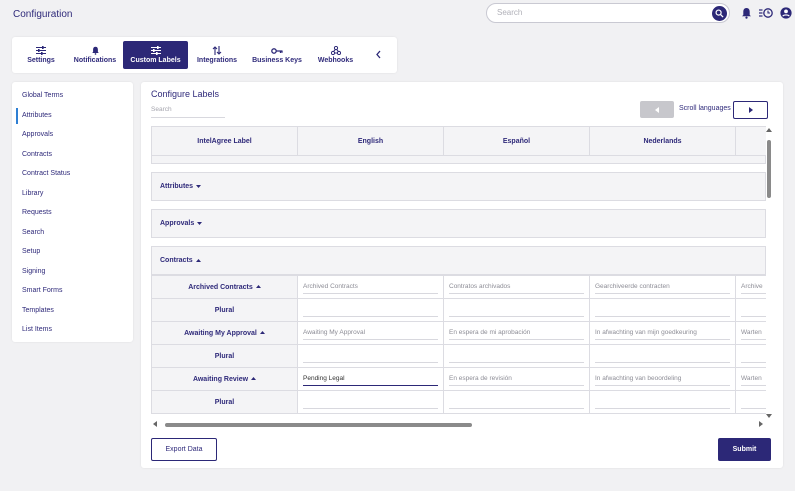  Describe the element at coordinates (72, 194) in the screenshot. I see `sidebar-item-library: Library` at that location.